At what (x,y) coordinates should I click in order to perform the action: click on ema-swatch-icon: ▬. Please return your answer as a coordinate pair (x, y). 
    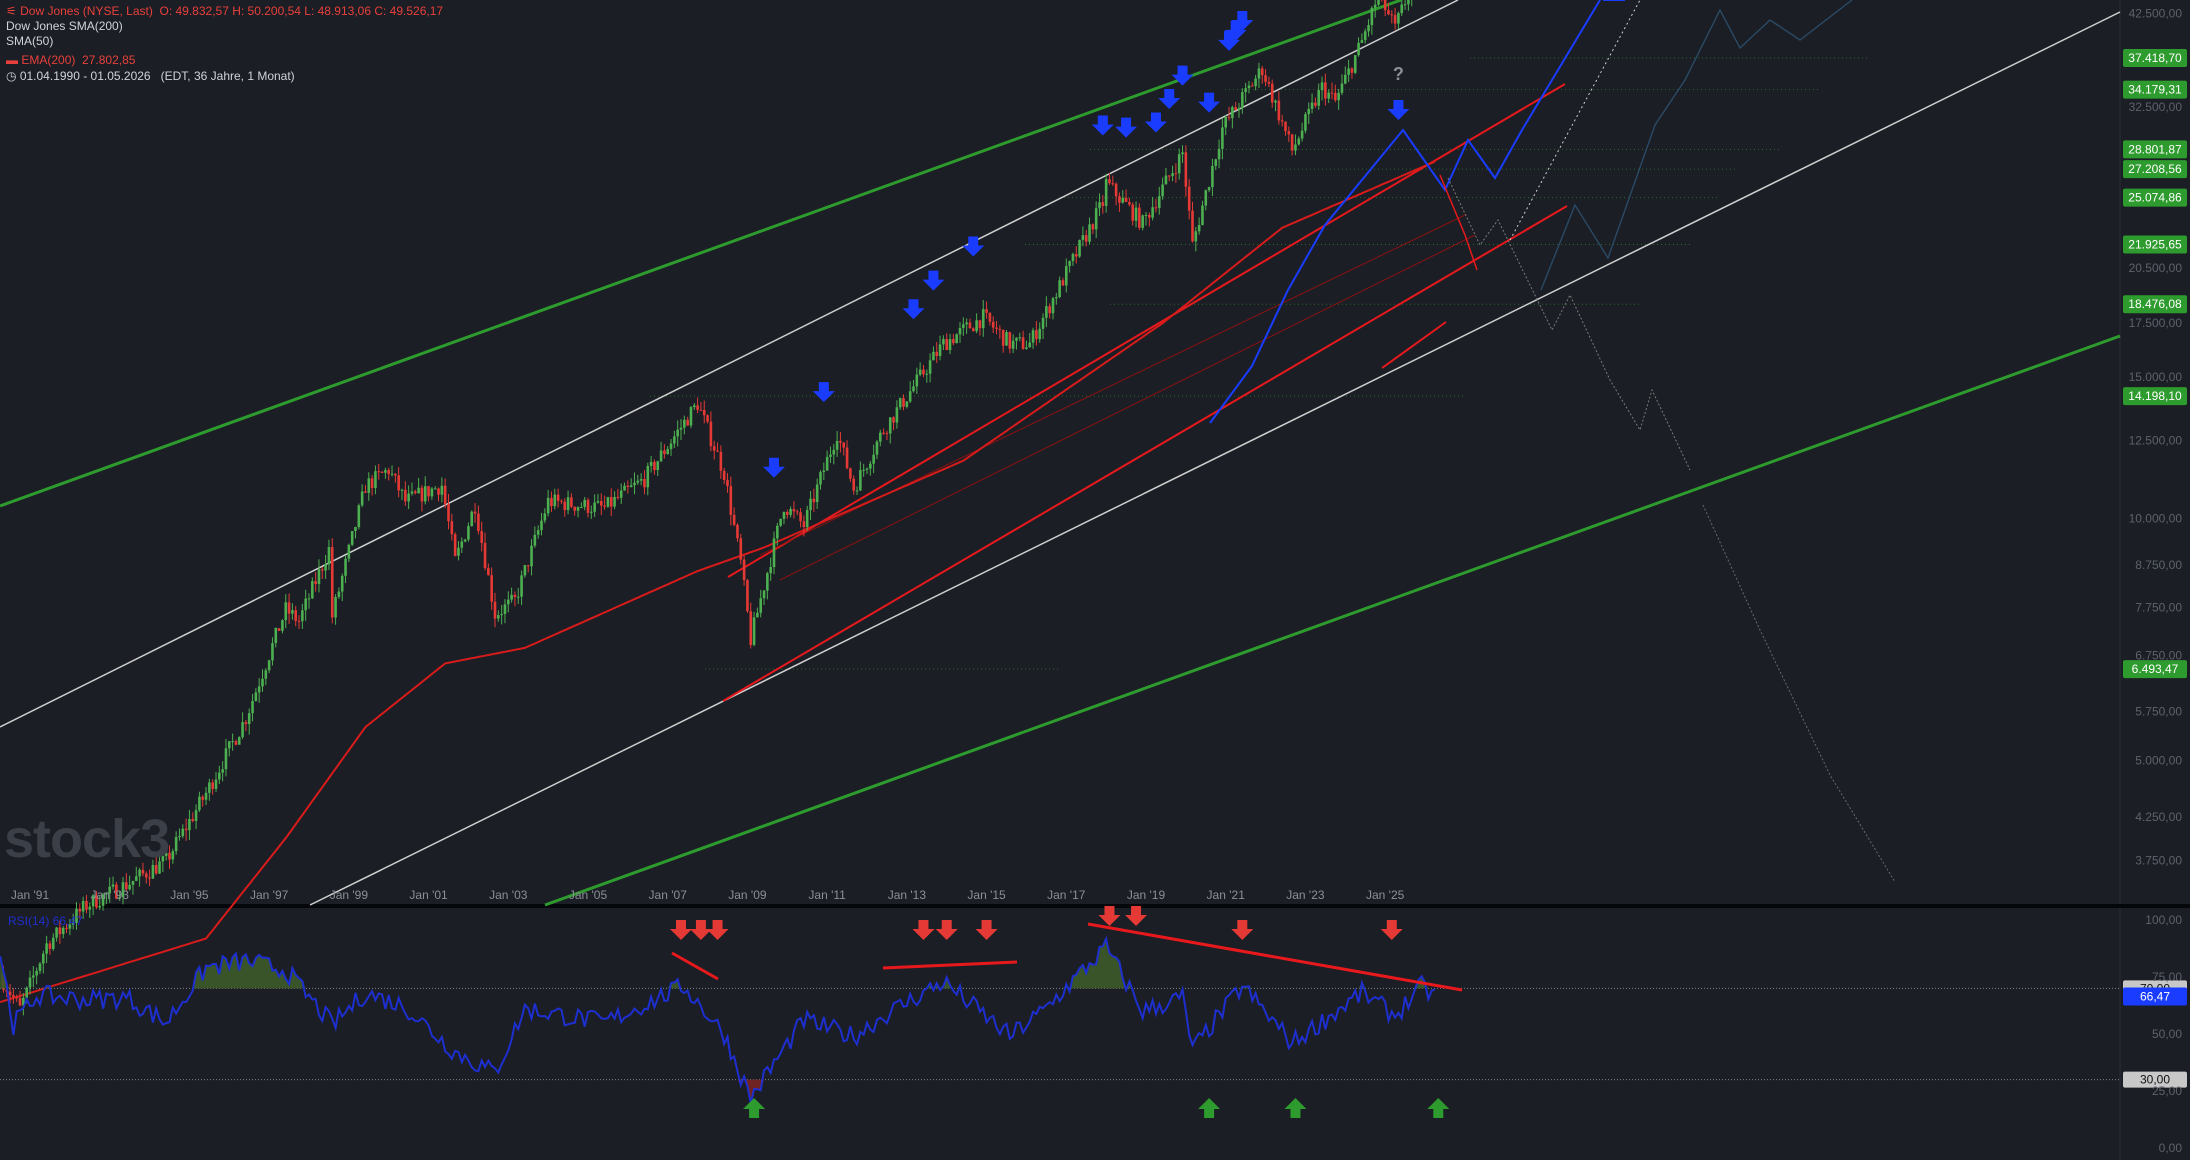
    Looking at the image, I should click on (12, 60).